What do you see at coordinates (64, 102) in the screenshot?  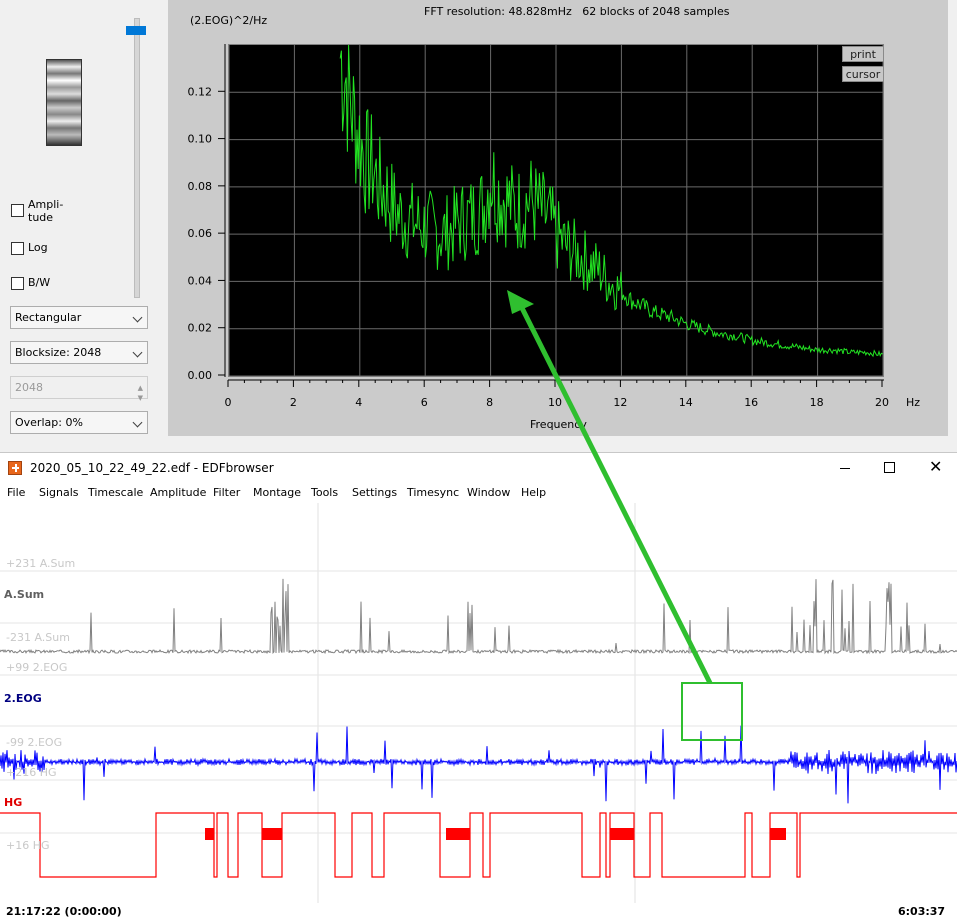 I see `color-scale-bar` at bounding box center [64, 102].